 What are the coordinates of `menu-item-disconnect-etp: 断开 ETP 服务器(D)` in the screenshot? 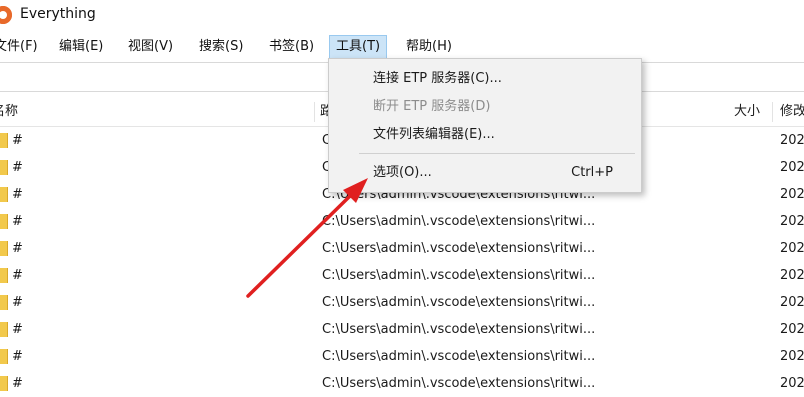 It's located at (485, 106).